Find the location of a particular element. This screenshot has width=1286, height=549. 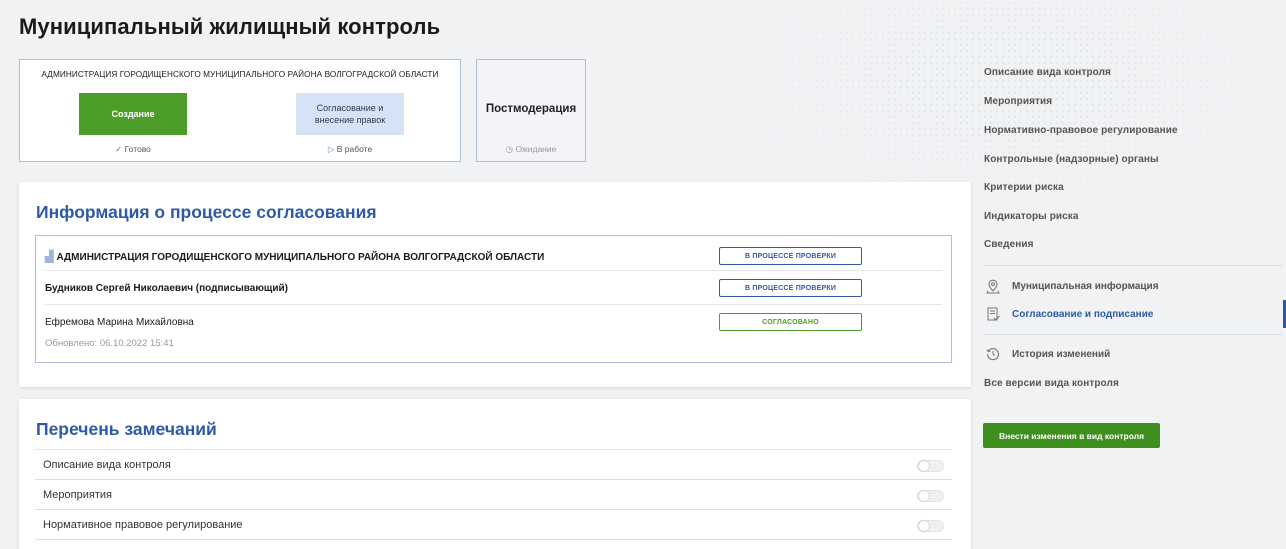

play-icon: ▷ is located at coordinates (331, 149).